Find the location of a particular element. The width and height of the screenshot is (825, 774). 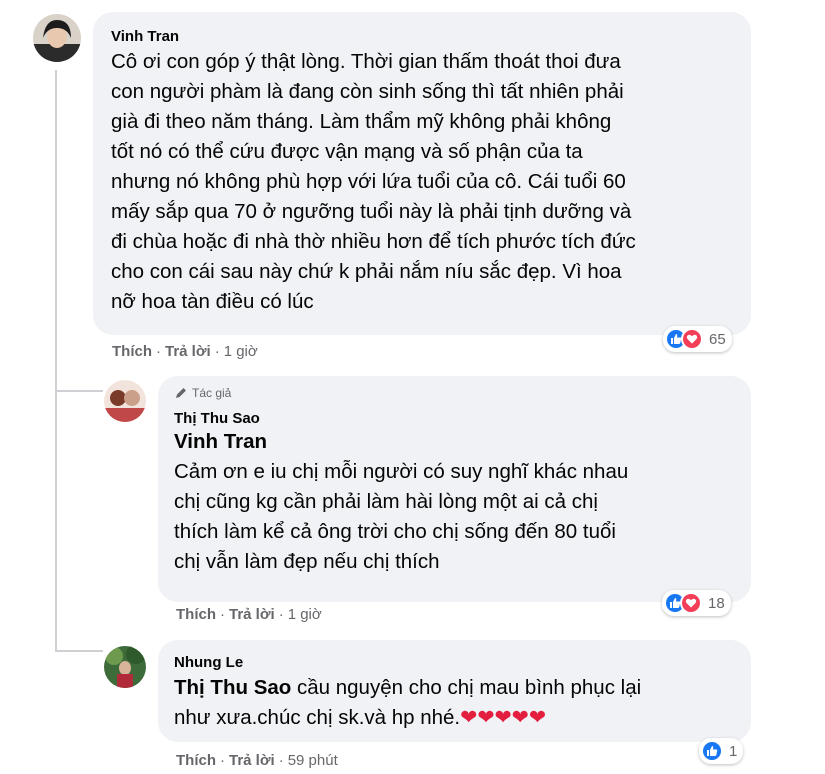

pencil-icon is located at coordinates (181, 393).